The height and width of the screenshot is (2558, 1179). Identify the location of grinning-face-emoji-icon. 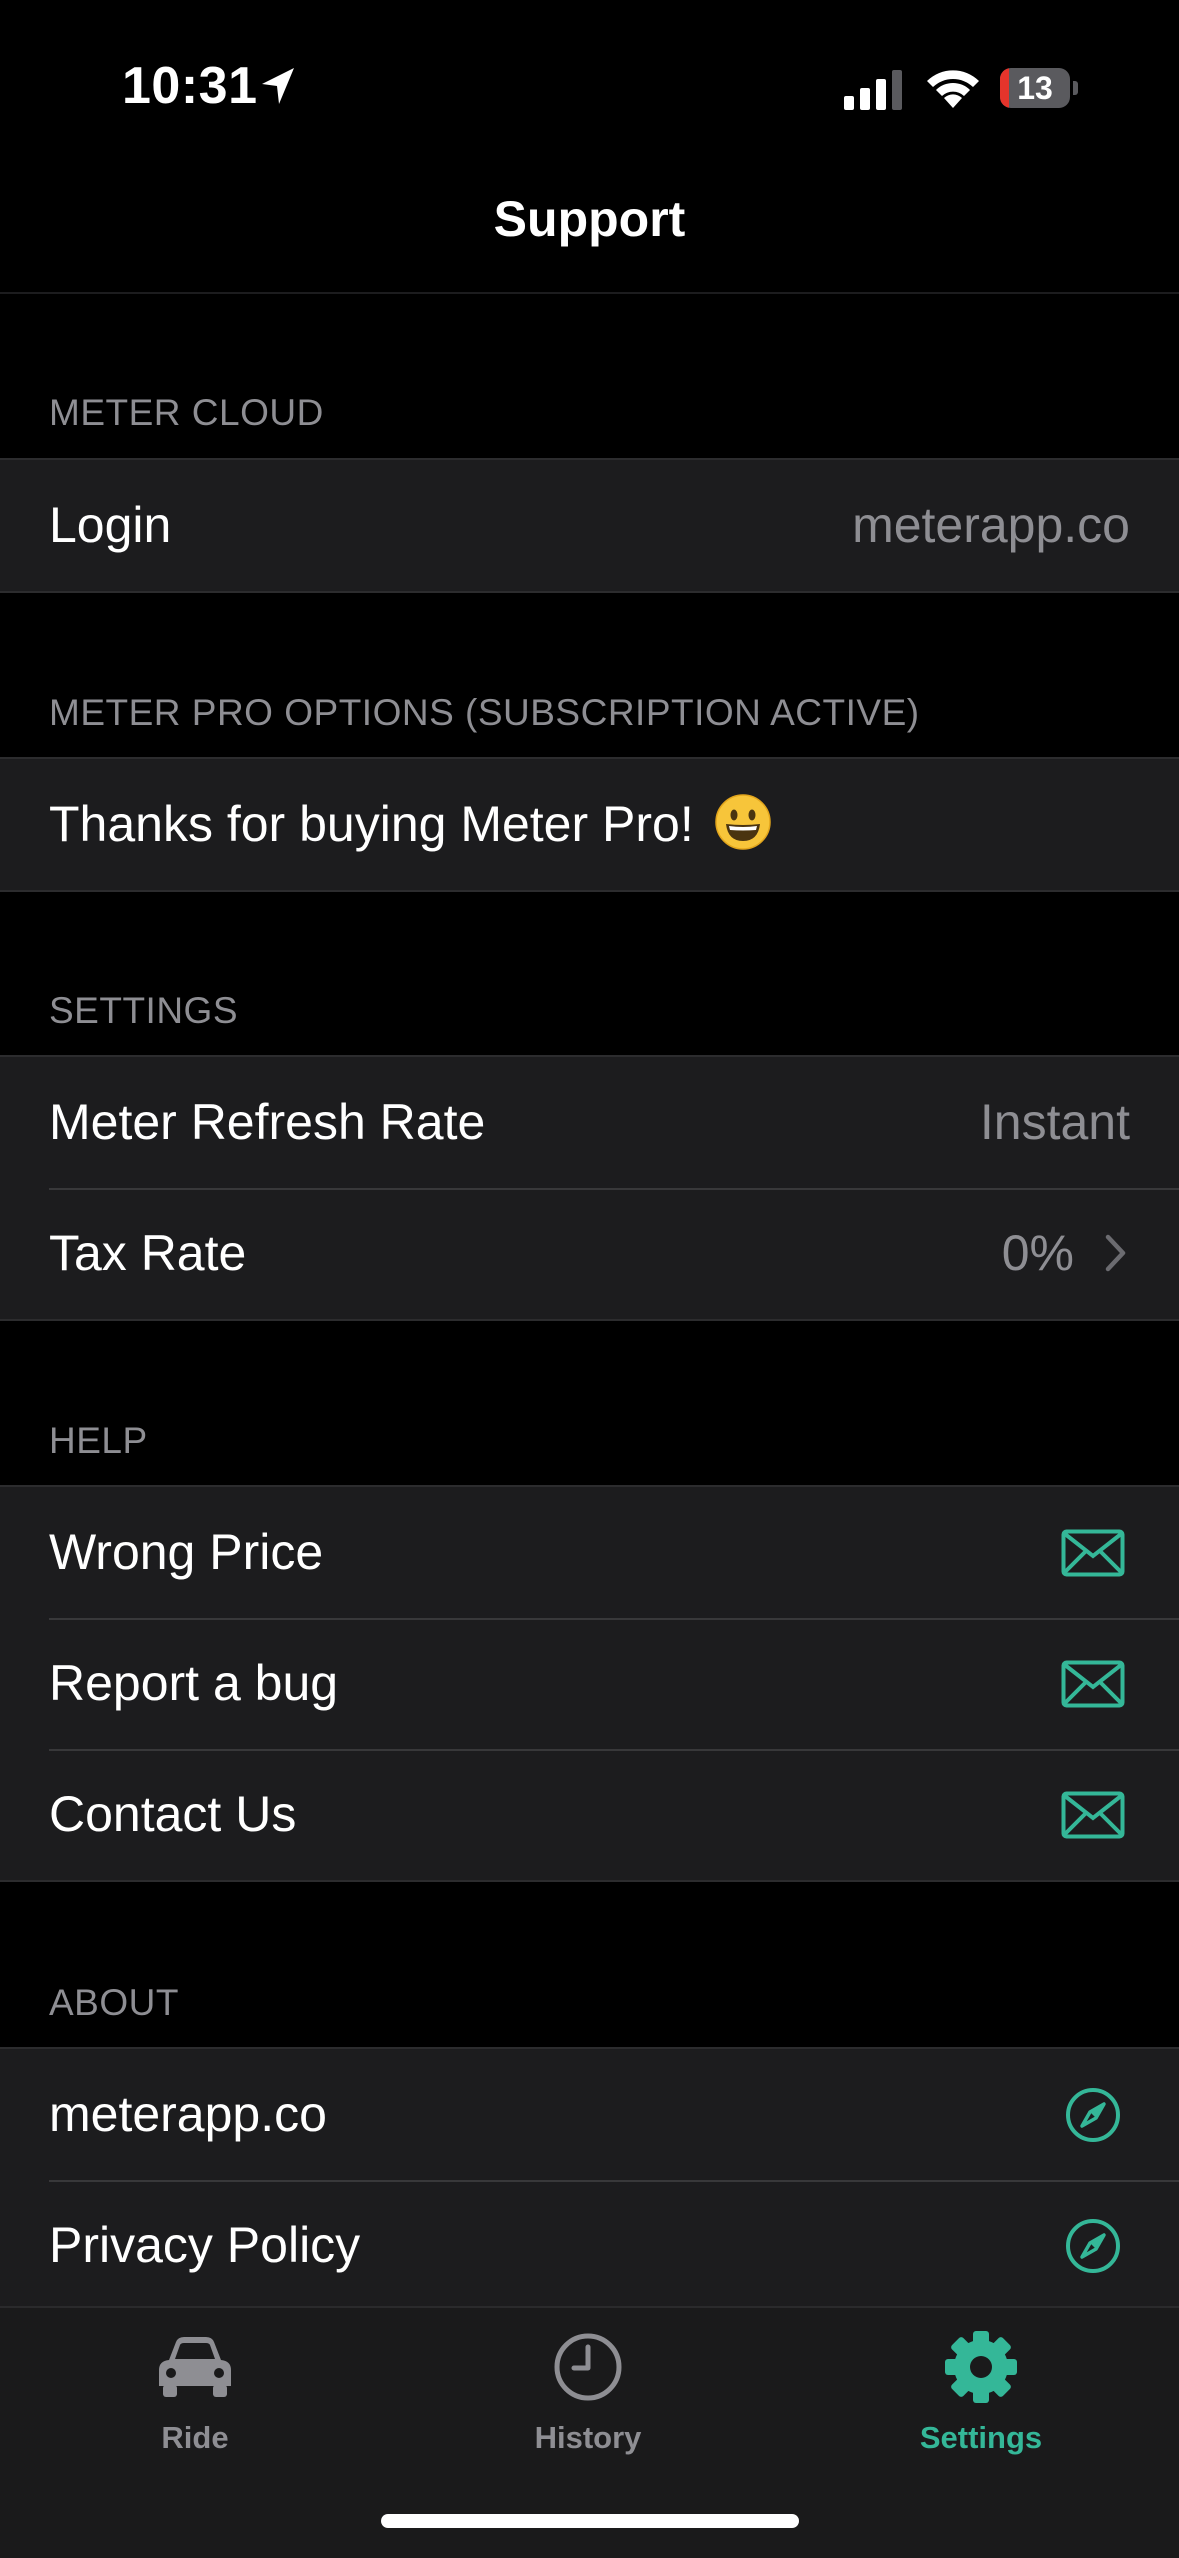
(742, 822).